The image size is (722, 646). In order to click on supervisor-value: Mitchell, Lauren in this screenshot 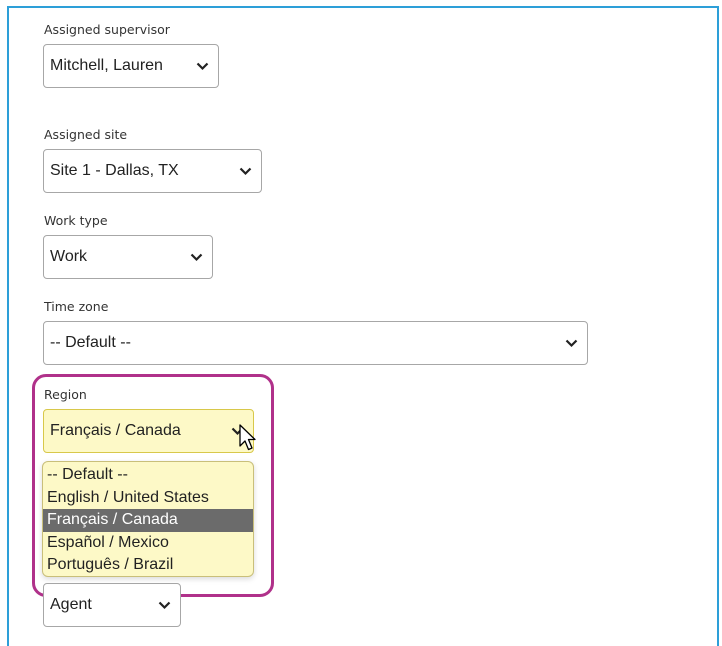, I will do `click(106, 65)`.